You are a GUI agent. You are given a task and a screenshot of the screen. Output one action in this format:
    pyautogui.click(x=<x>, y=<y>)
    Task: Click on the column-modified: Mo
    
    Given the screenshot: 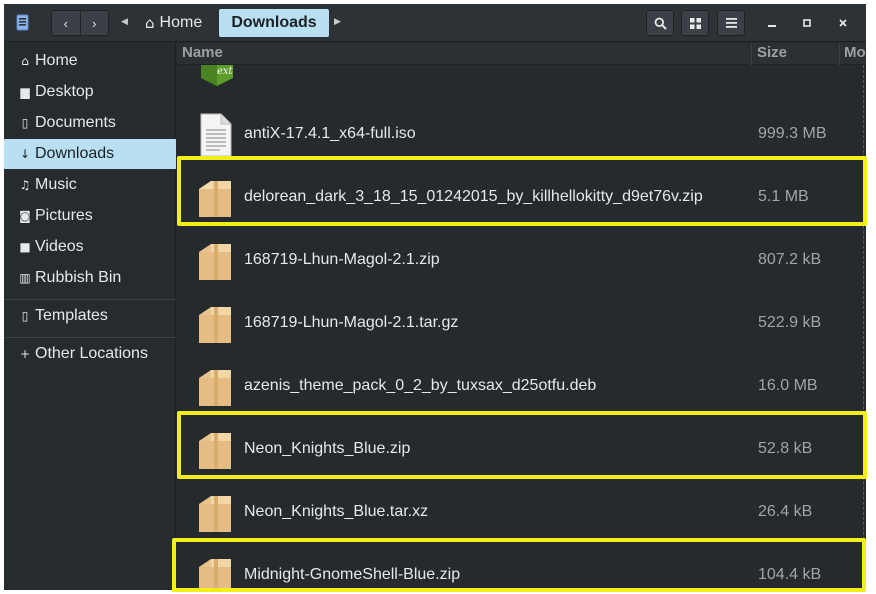 What is the action you would take?
    pyautogui.click(x=855, y=52)
    